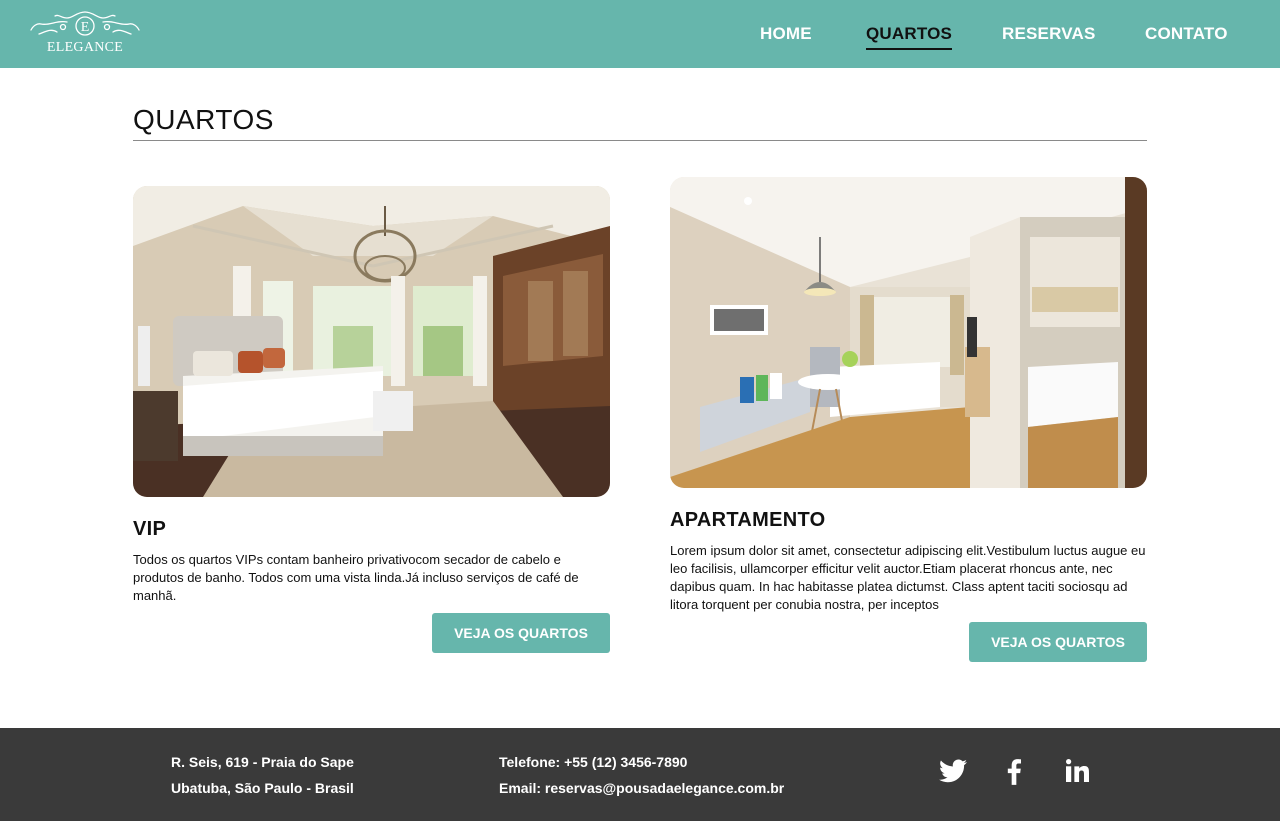  Describe the element at coordinates (641, 788) in the screenshot. I see `footer-email: Email: reservas@pousadaelegance.com.br` at that location.